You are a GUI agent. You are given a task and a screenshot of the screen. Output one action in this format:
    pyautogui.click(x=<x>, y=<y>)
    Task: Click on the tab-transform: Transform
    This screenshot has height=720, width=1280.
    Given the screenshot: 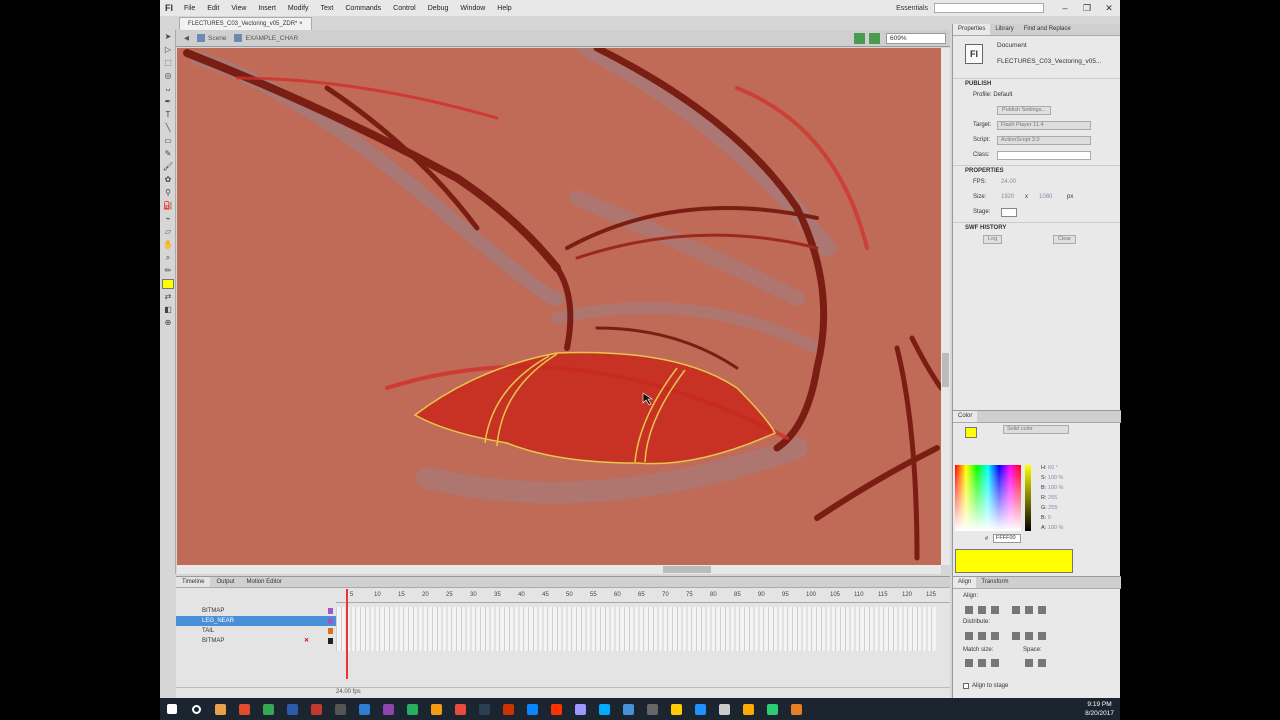 What is the action you would take?
    pyautogui.click(x=994, y=582)
    